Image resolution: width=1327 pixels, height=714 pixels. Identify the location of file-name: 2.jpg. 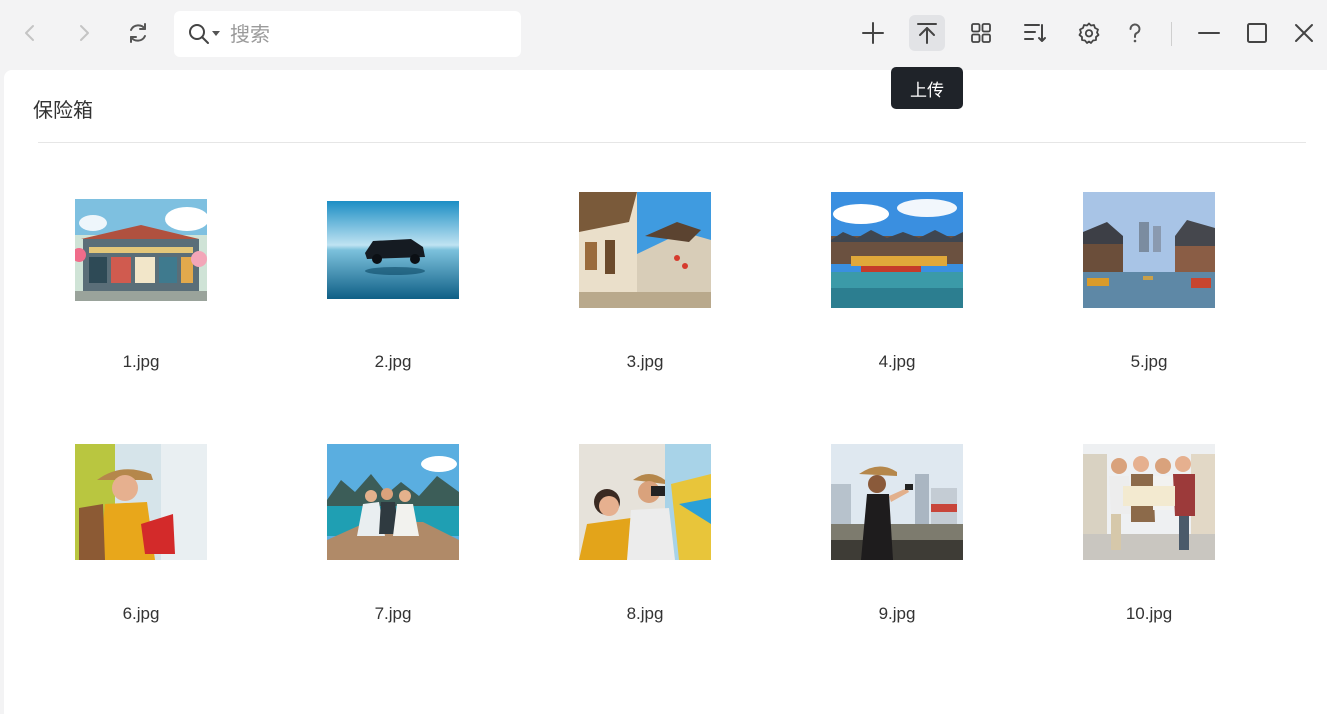
(393, 361).